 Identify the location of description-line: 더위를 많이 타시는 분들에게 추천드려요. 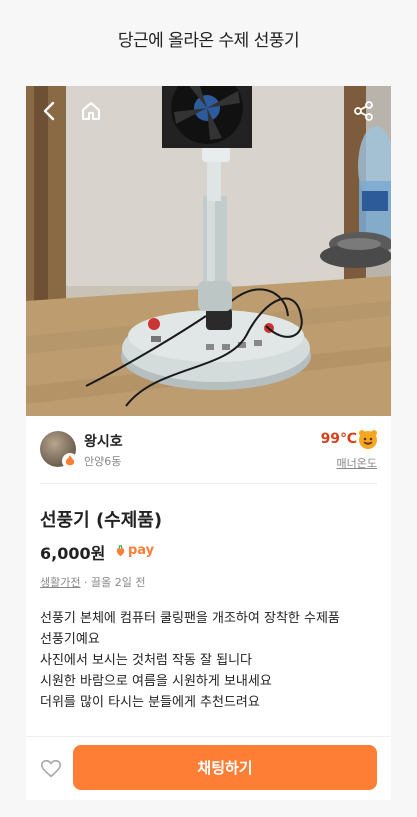
(150, 702).